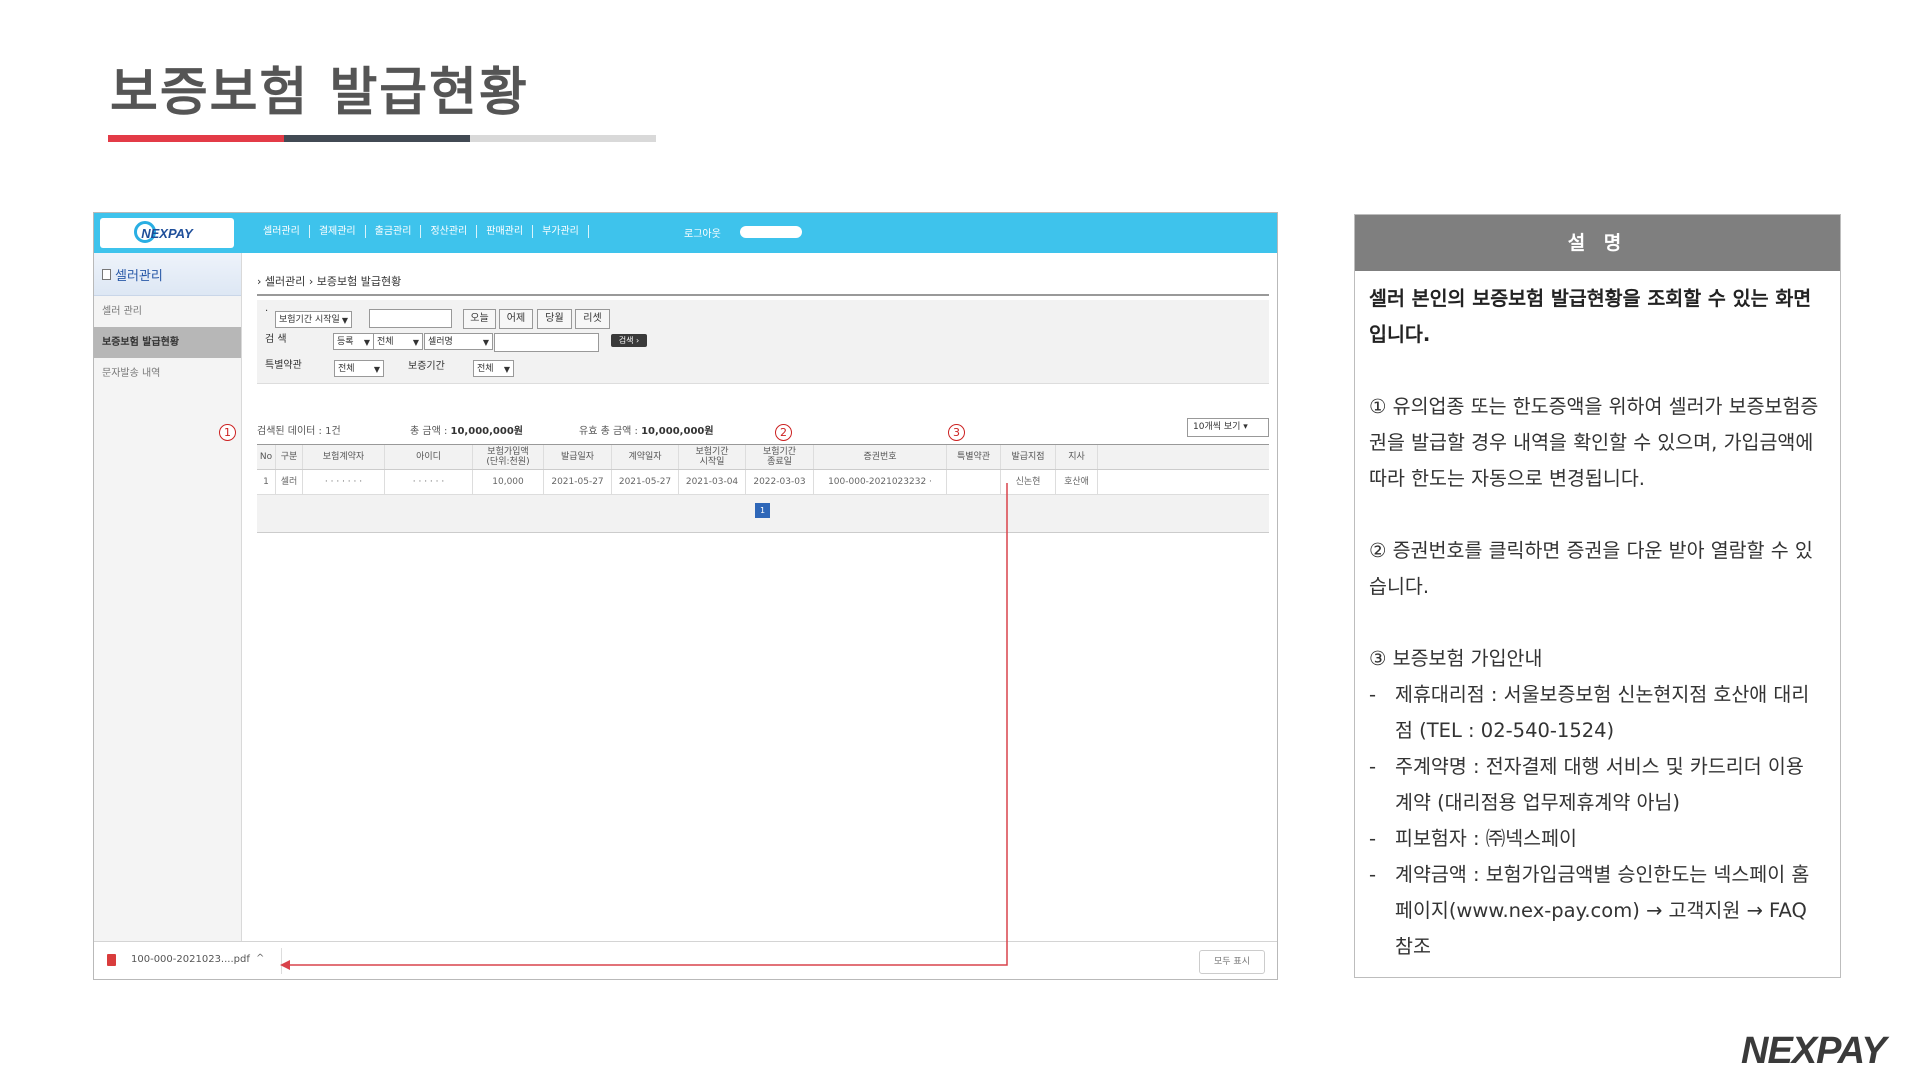 The height and width of the screenshot is (1080, 1920). I want to click on pdf-file-icon, so click(111, 960).